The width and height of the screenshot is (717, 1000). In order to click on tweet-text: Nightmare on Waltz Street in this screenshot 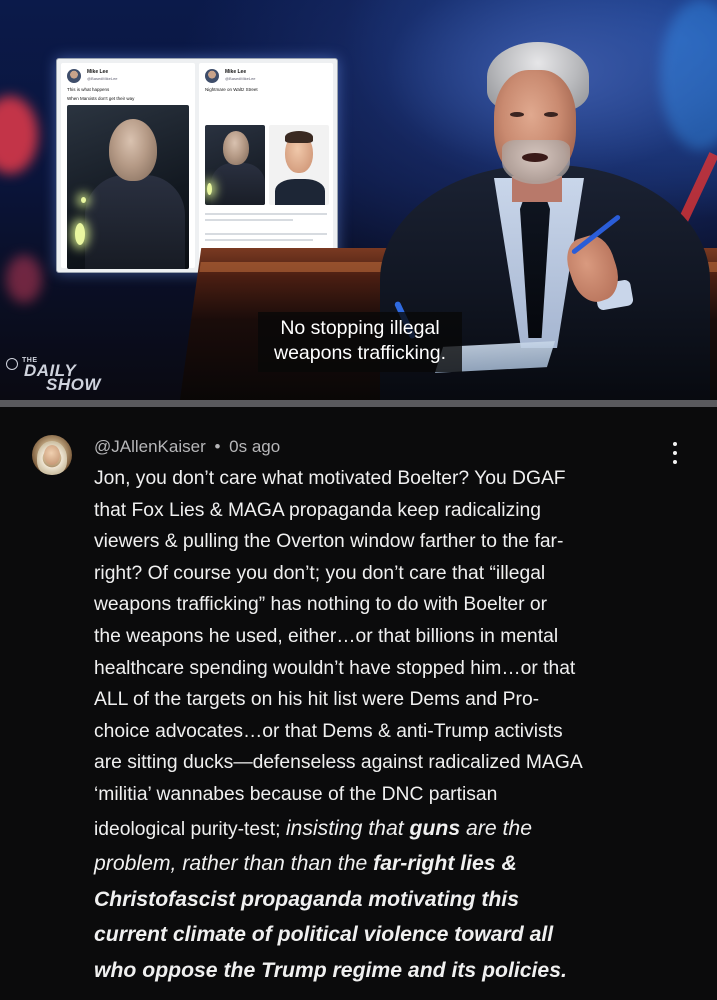, I will do `click(231, 89)`.